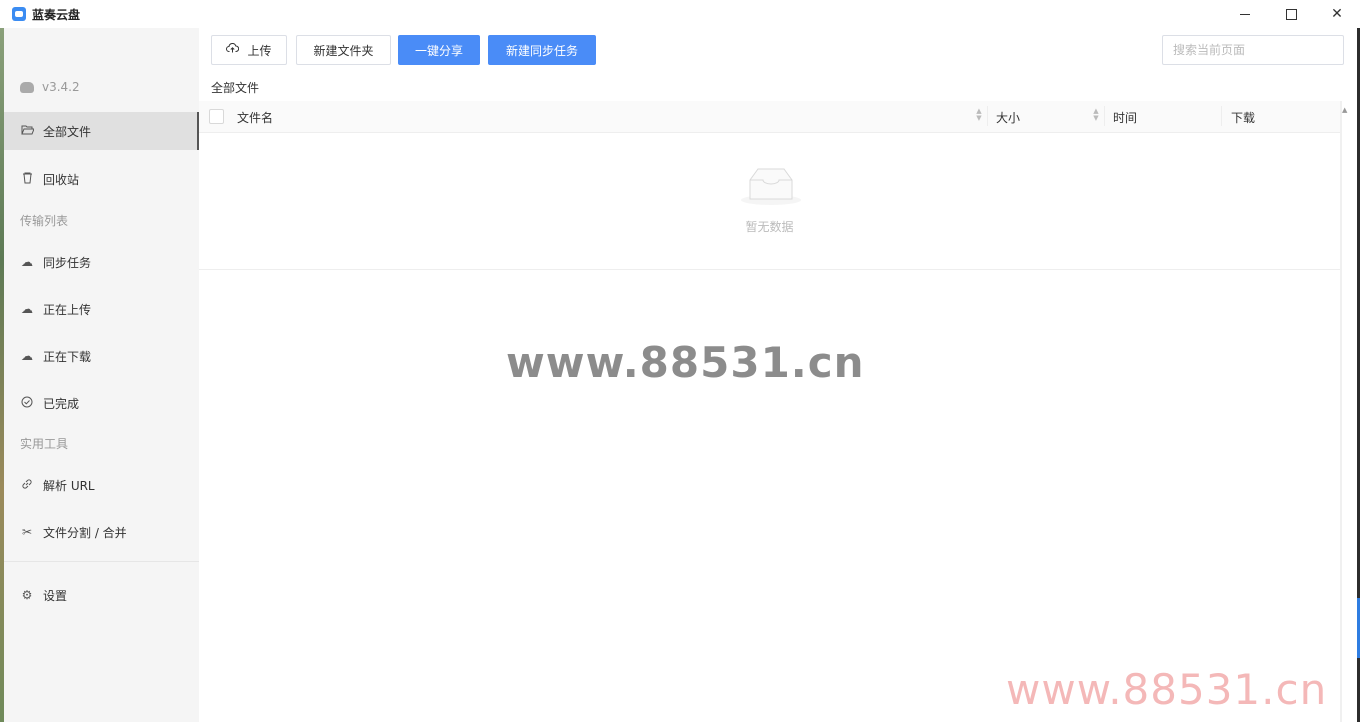 The image size is (1360, 722). I want to click on version-label: v3.4.2, so click(61, 87).